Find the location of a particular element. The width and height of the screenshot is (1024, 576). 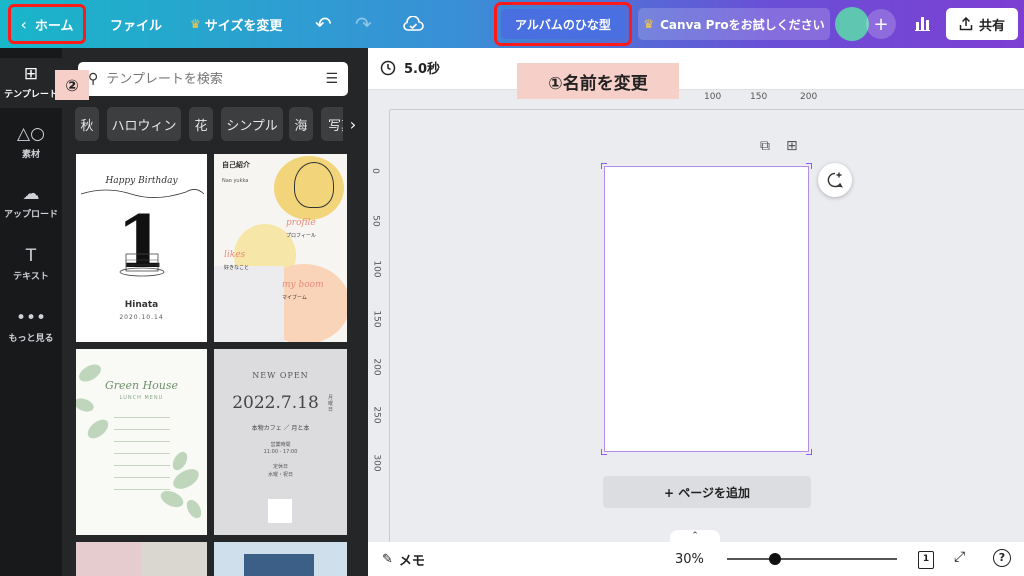

crown-icon: ♛ is located at coordinates (649, 24).